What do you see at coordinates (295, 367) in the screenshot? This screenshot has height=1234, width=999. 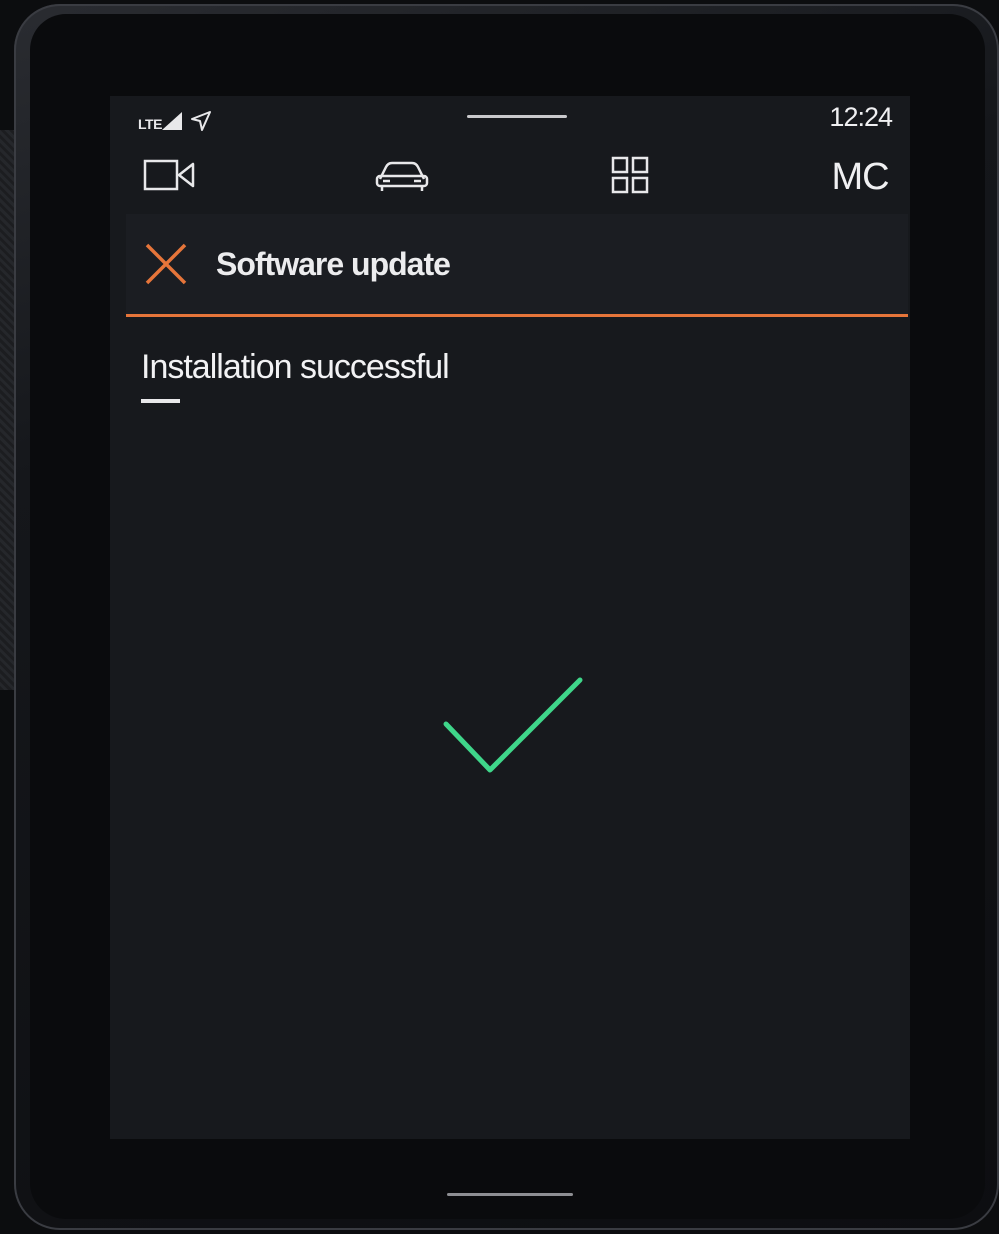 I see `installation-status: Installation successful` at bounding box center [295, 367].